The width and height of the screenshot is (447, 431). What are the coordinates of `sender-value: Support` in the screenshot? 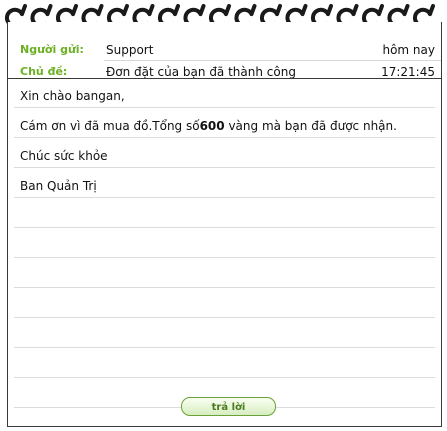 It's located at (130, 50).